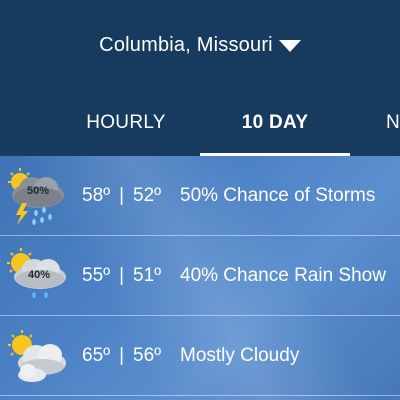 The width and height of the screenshot is (400, 400). Describe the element at coordinates (186, 44) in the screenshot. I see `location-name: Columbia, Missouri` at that location.